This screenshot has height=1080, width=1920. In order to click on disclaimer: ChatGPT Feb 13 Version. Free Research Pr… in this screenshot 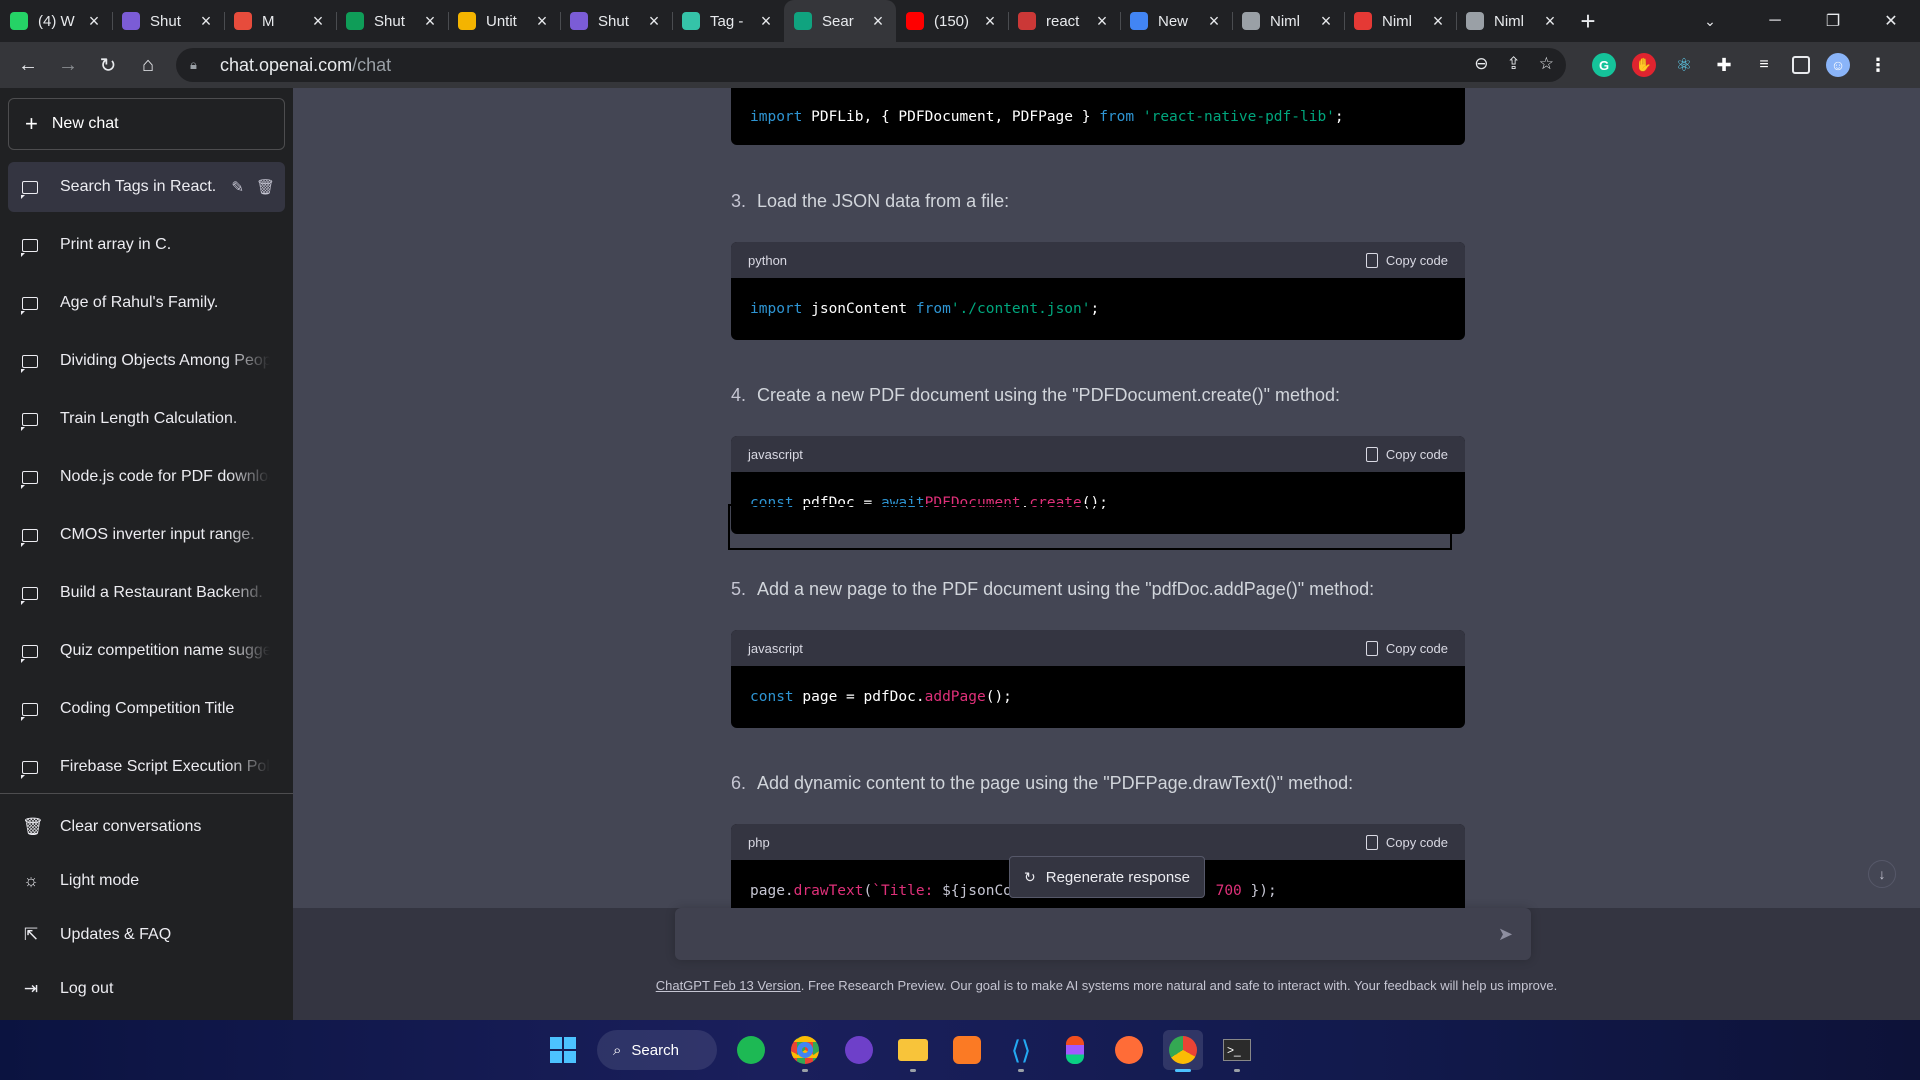, I will do `click(1106, 985)`.